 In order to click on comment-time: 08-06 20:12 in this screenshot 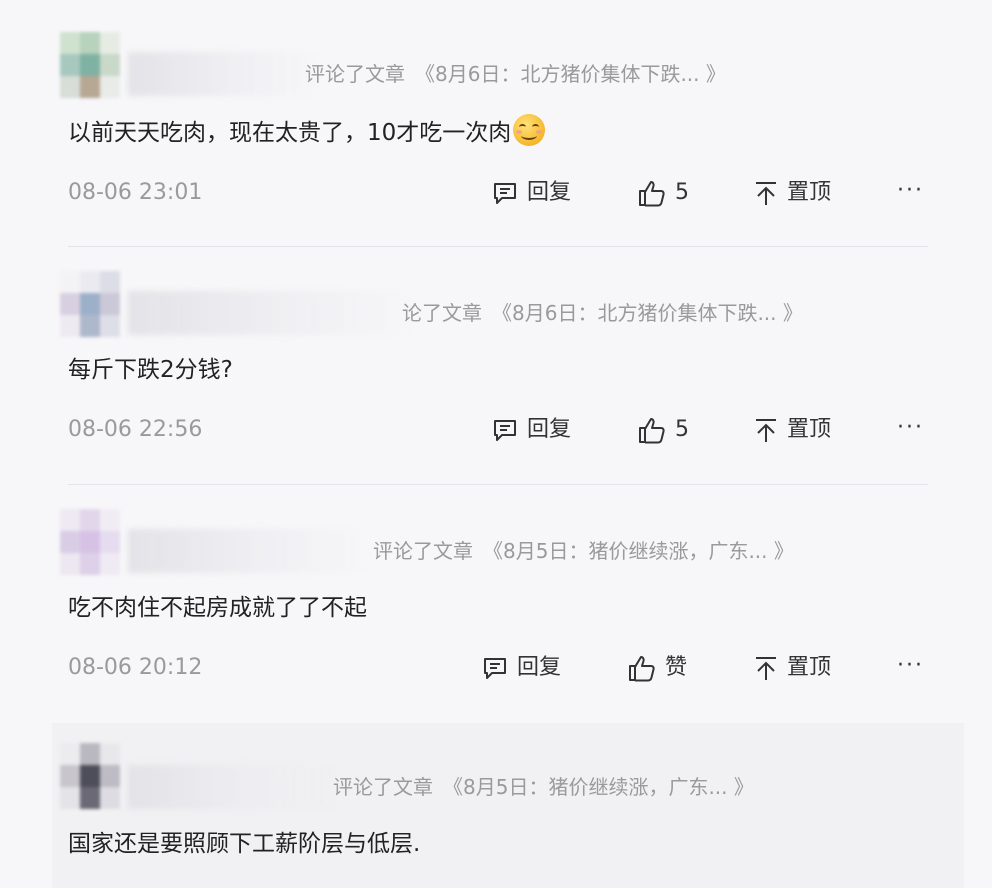, I will do `click(135, 667)`.